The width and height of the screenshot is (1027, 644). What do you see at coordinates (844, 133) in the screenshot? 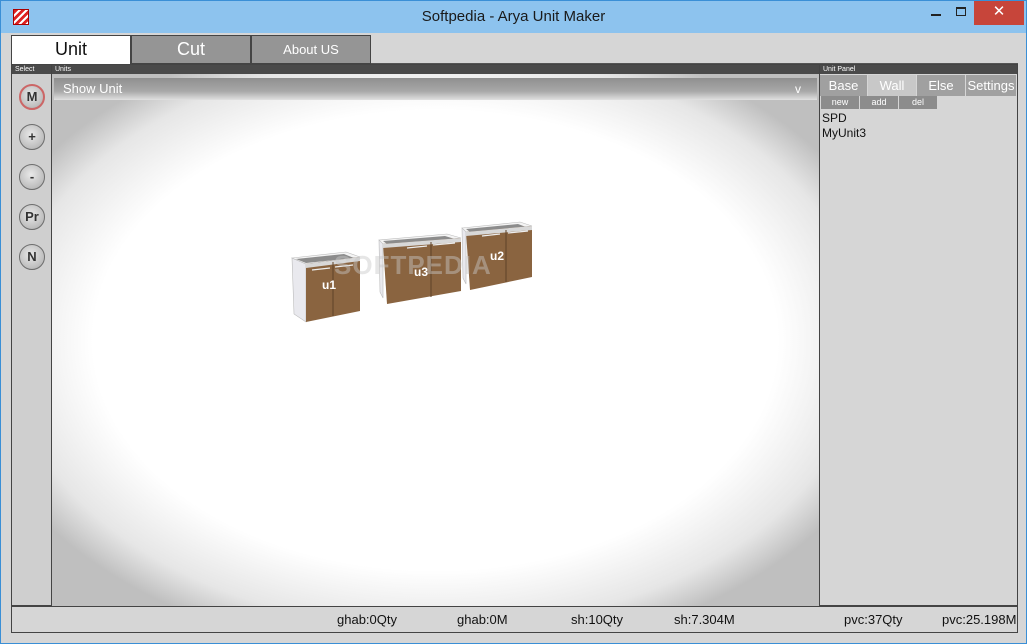
I see `list-item: MyUnit3` at bounding box center [844, 133].